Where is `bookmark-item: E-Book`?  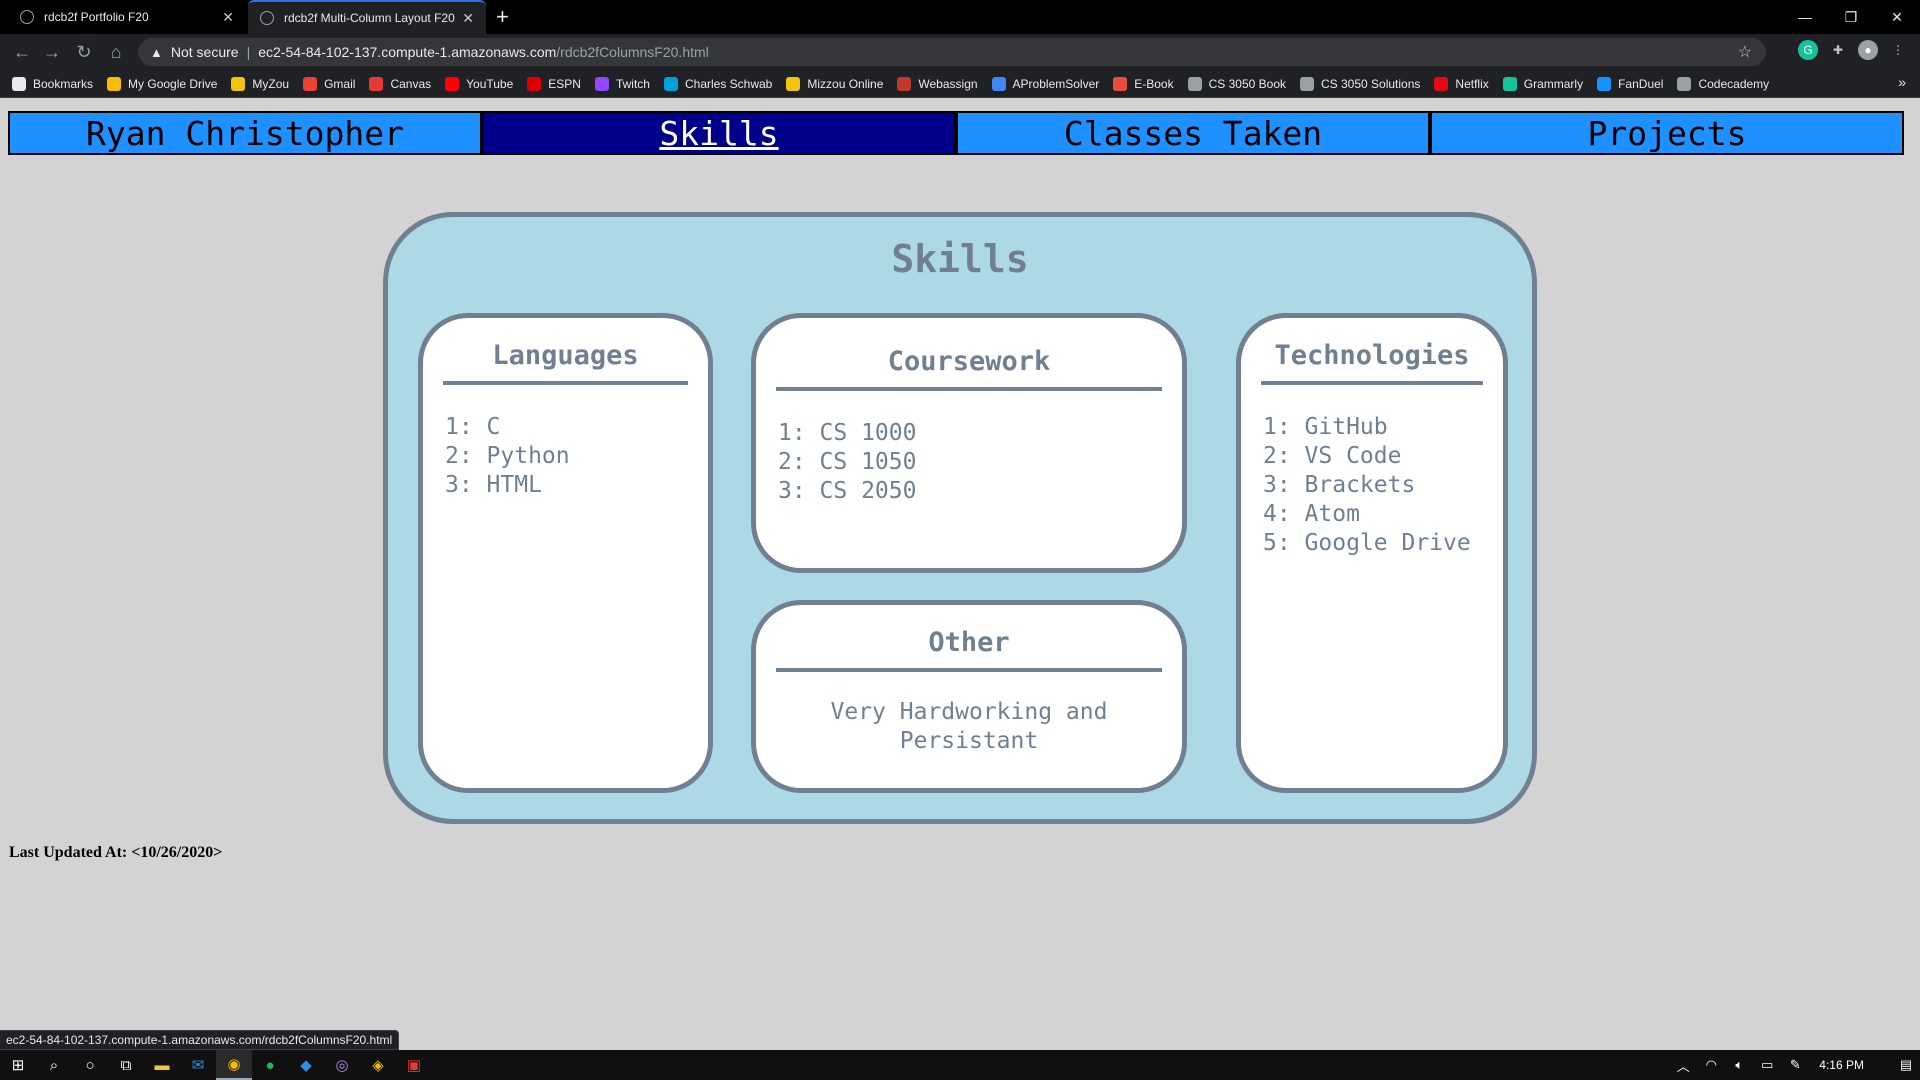 bookmark-item: E-Book is located at coordinates (1143, 83).